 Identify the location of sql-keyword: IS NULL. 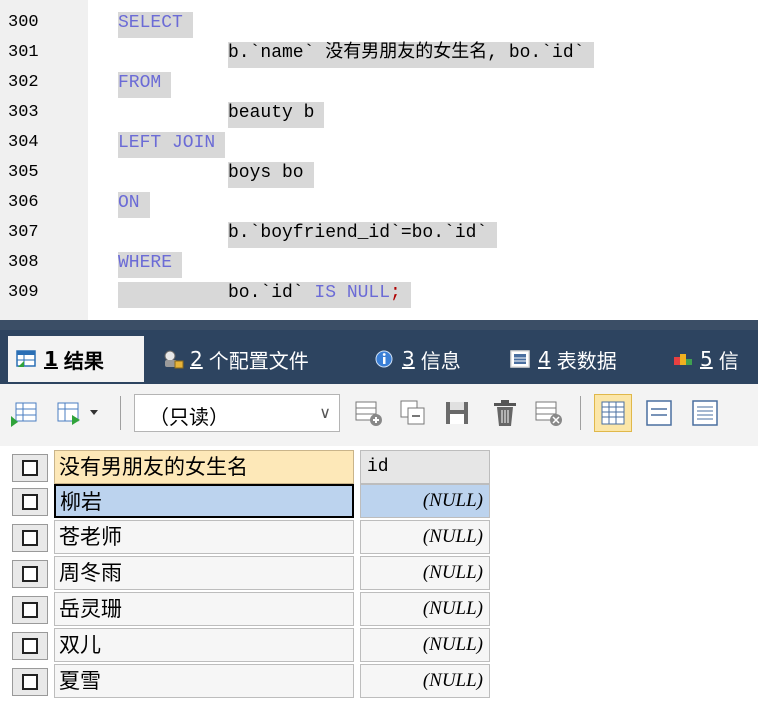
(352, 293).